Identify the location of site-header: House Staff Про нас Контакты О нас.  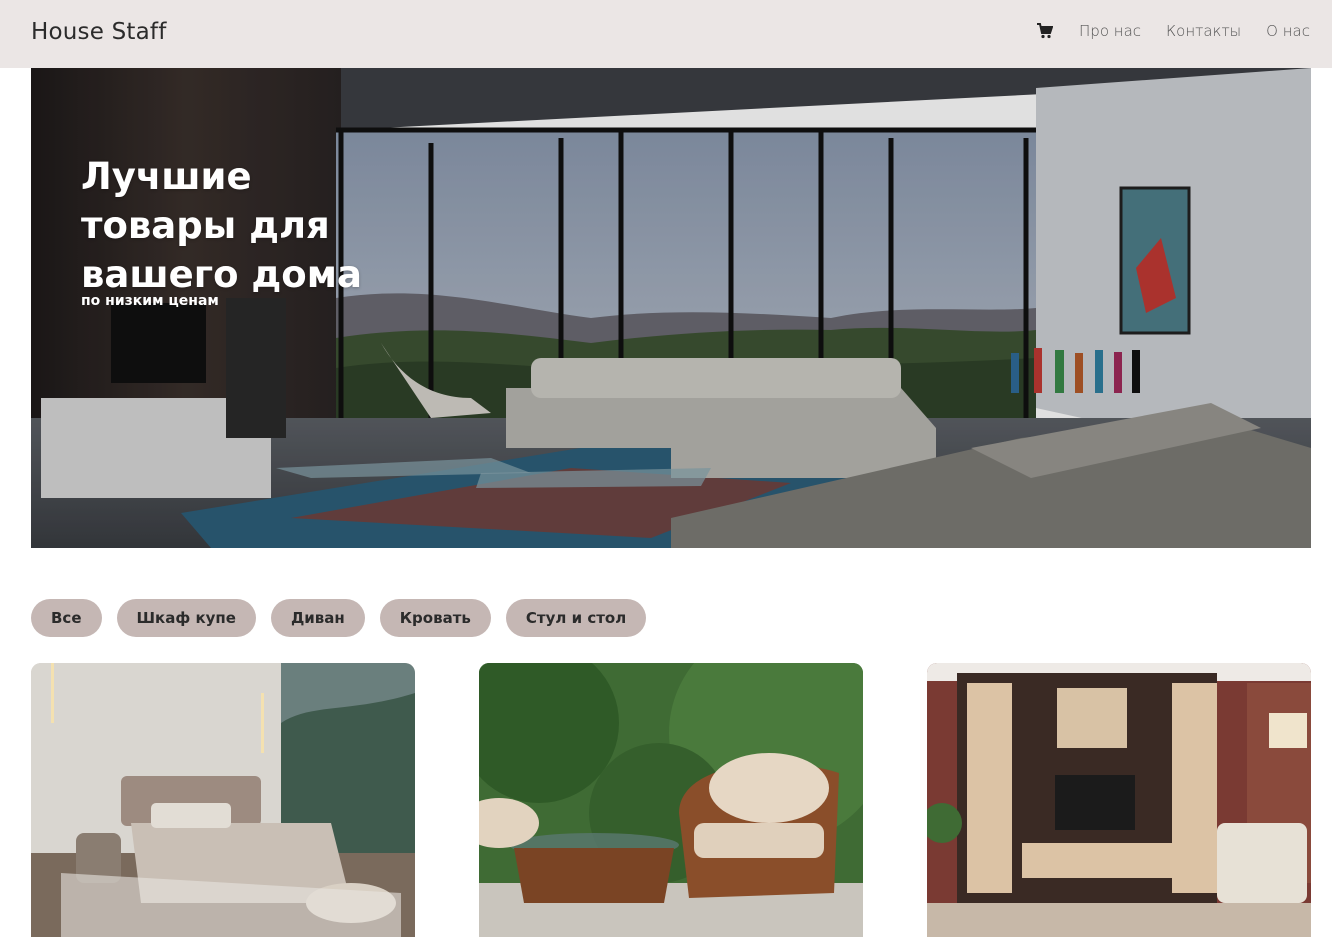
(666, 34).